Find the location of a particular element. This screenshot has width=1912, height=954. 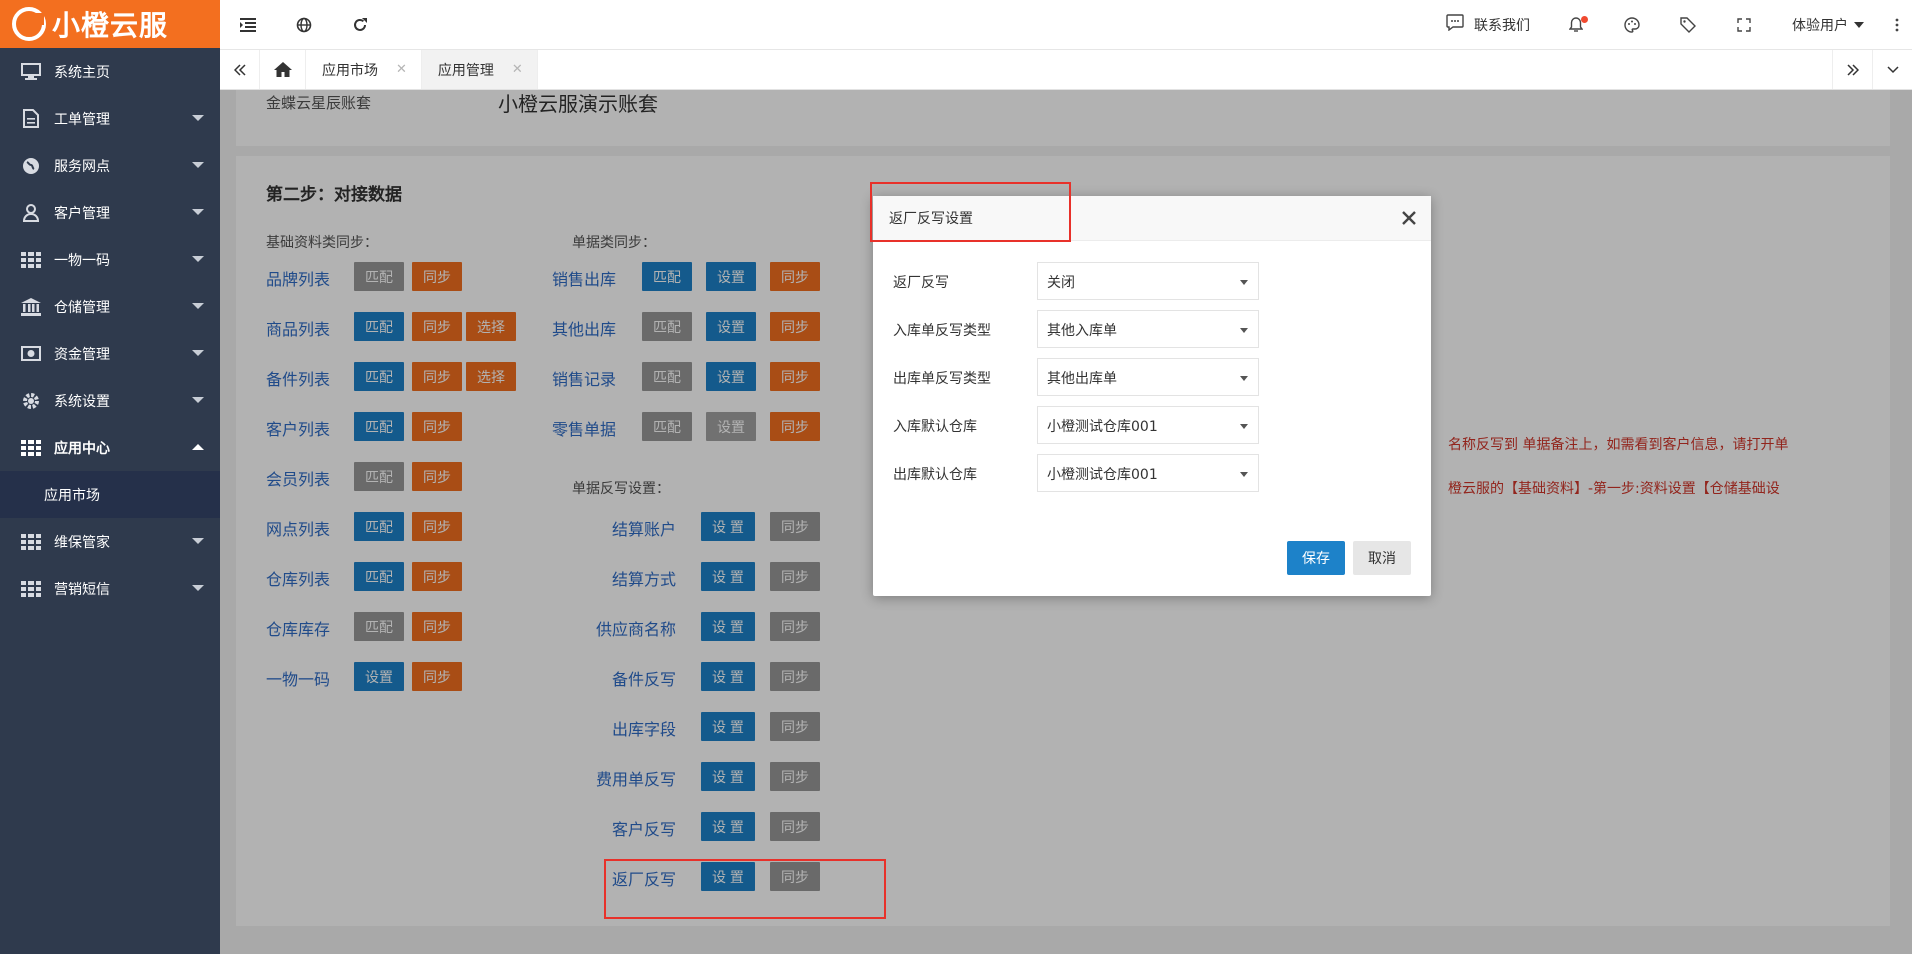

sidebar-item-service-points: 服务网点 is located at coordinates (110, 165).